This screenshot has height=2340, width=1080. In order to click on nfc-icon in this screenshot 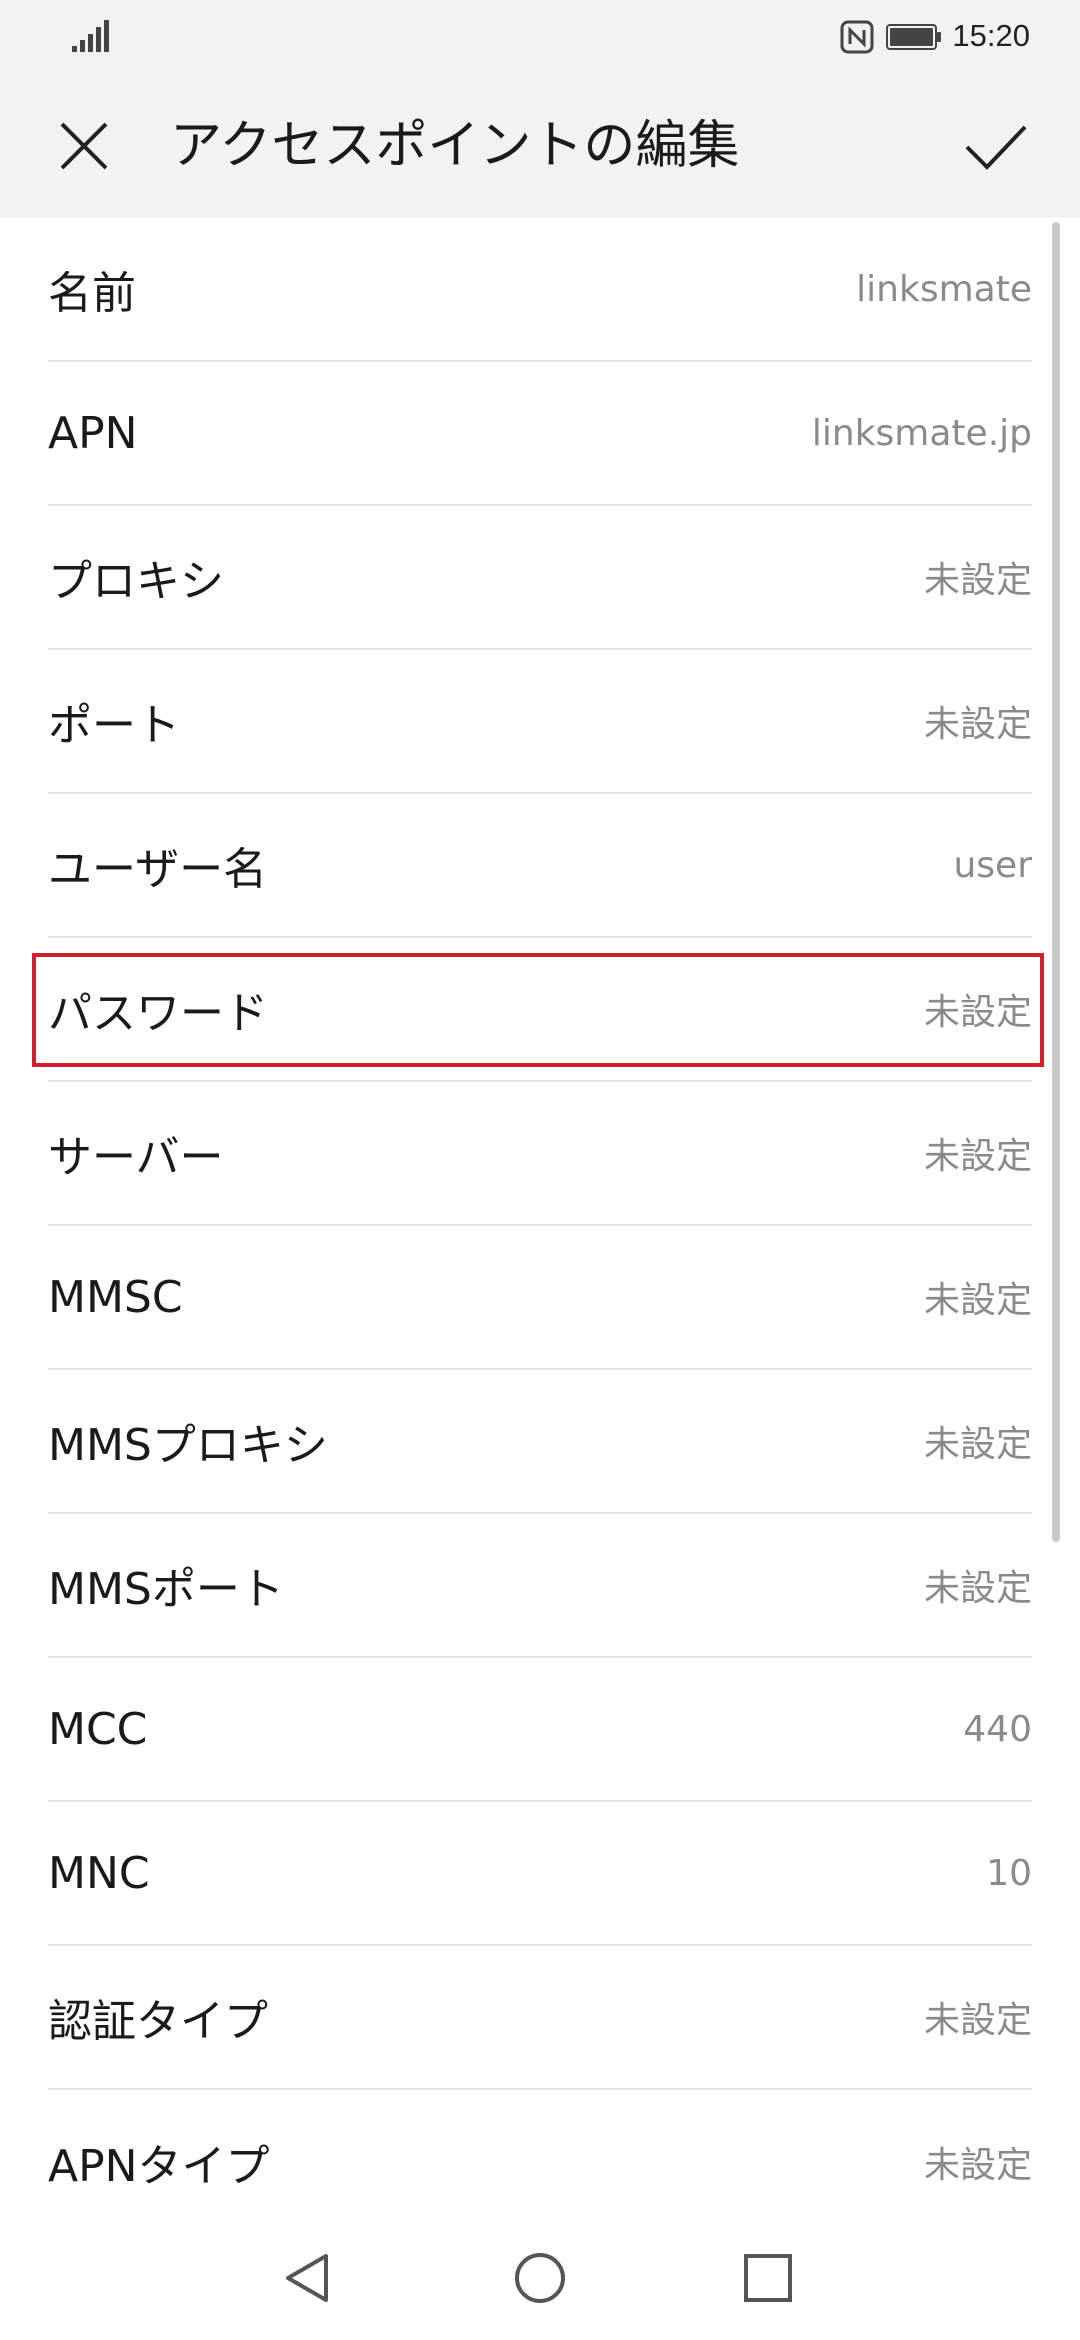, I will do `click(857, 37)`.